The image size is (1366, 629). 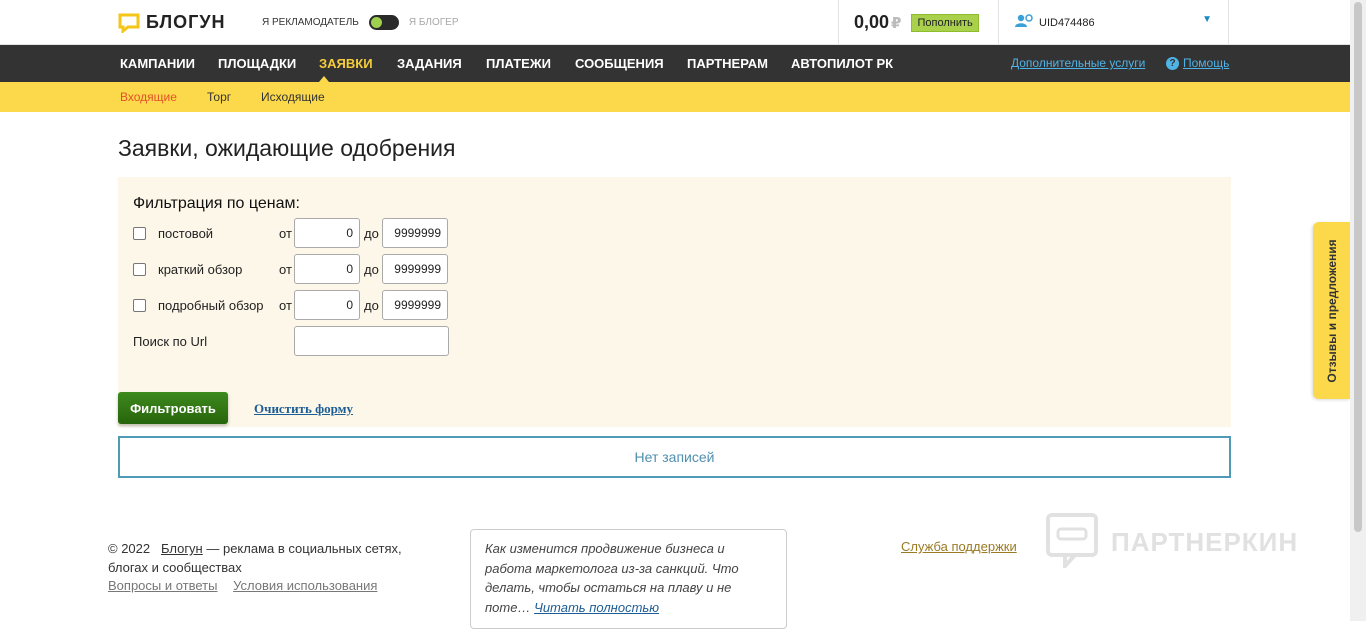 I want to click on filter-row-full-review: подробный обзор от до, so click(x=298, y=305).